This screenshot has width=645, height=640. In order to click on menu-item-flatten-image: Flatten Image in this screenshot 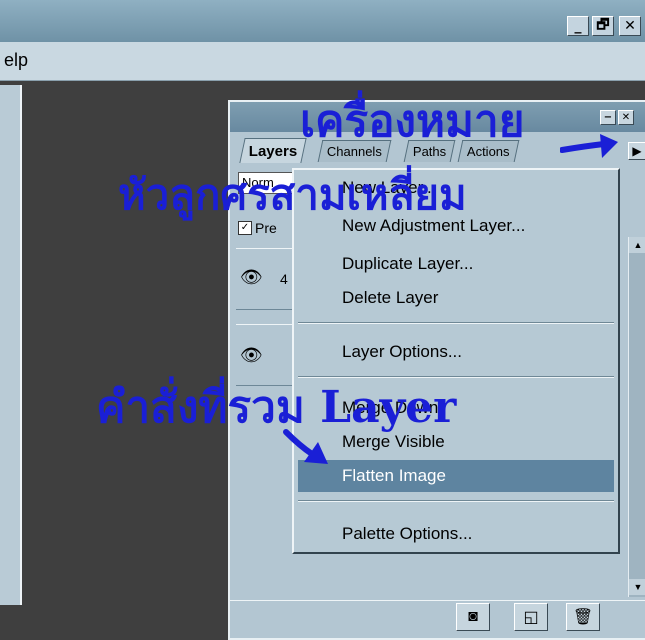, I will do `click(456, 476)`.